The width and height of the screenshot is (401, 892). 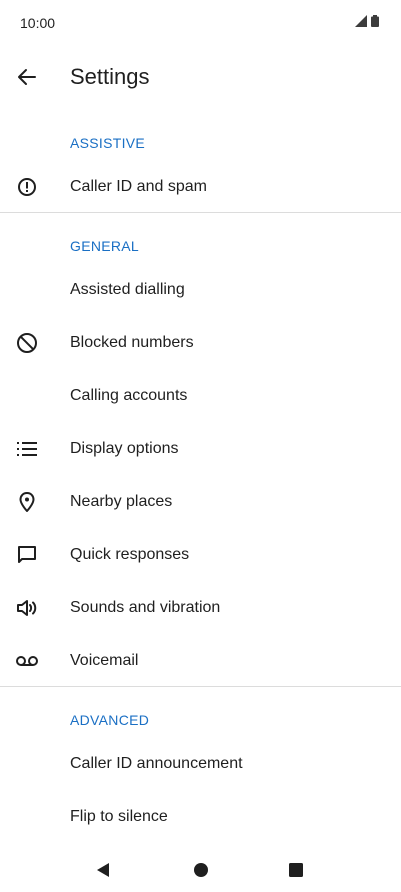 I want to click on back-triangle-icon, so click(x=103, y=870).